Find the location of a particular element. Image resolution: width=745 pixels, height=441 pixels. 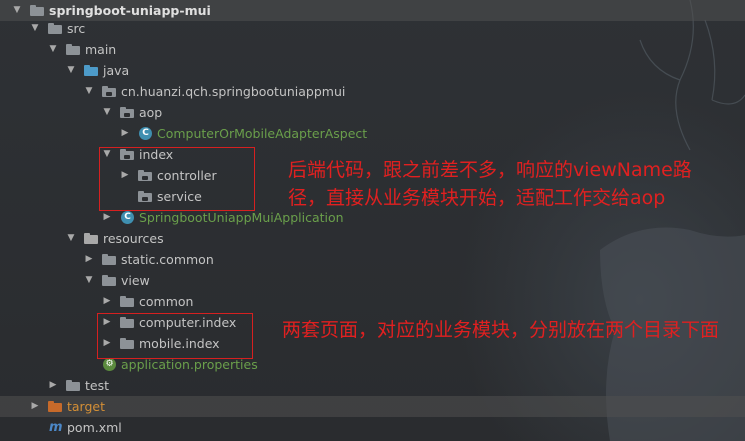

tree-item-label: aop is located at coordinates (151, 112).